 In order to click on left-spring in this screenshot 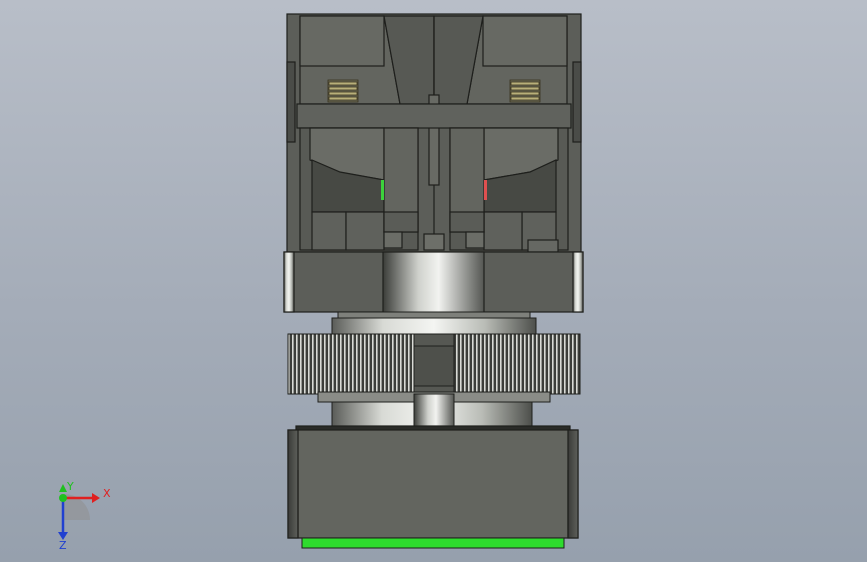, I will do `click(343, 91)`.